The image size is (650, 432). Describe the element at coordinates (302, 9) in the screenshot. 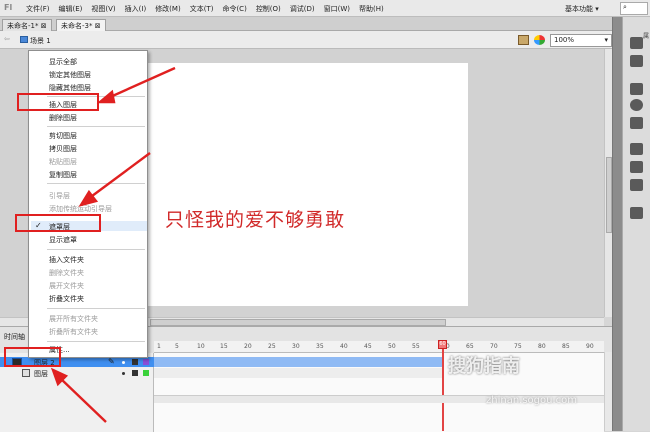

I see `menu-debug: 调试(D)` at that location.